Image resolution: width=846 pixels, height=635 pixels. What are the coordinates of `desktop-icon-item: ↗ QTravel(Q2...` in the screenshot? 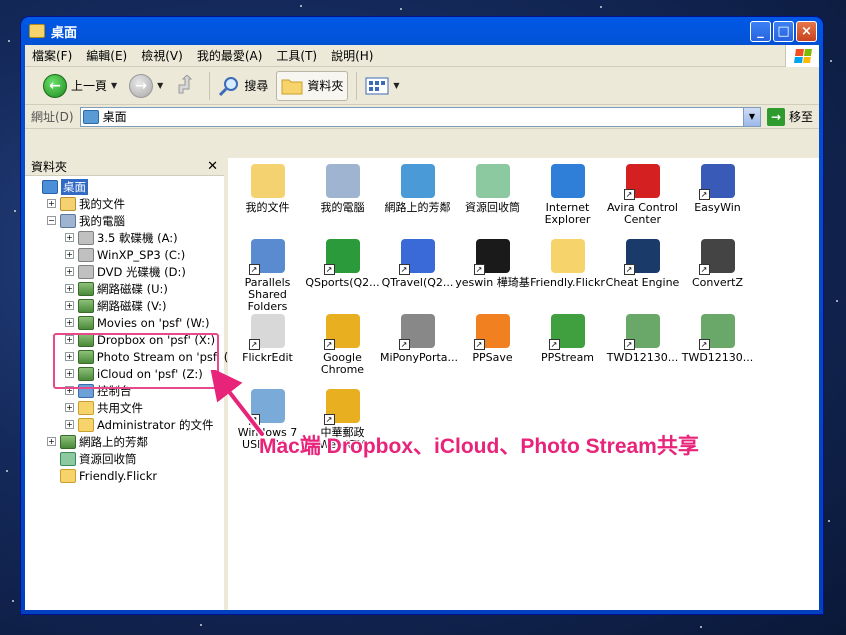 It's located at (417, 264).